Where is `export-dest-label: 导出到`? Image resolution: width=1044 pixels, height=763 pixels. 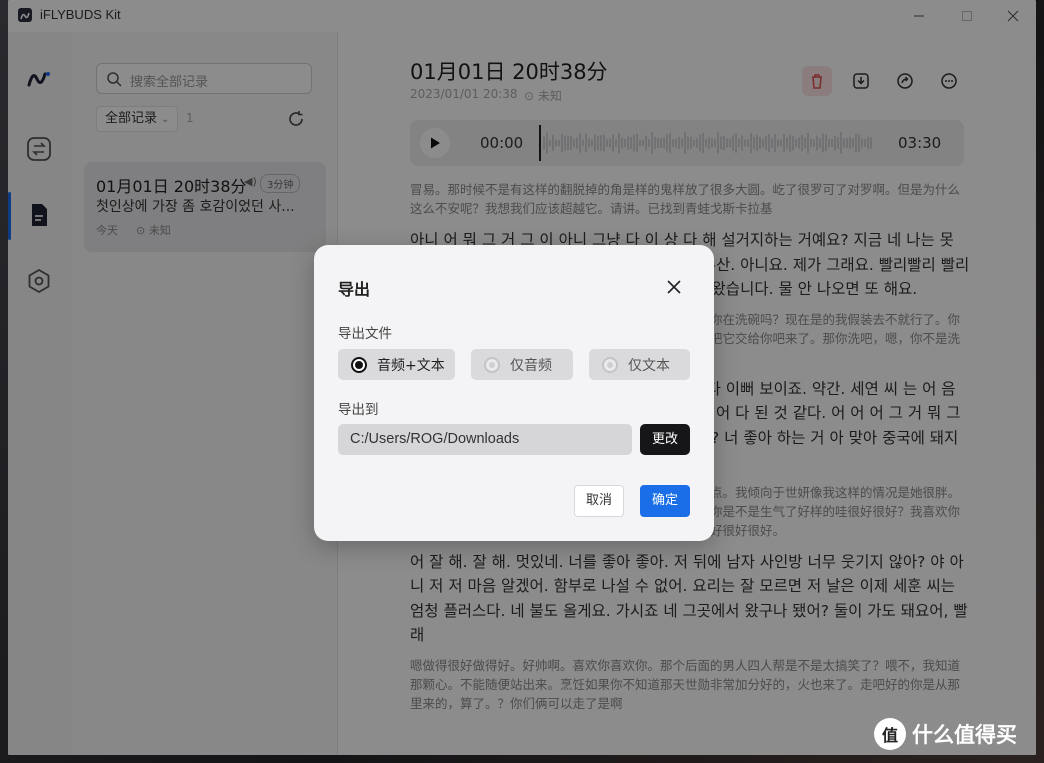
export-dest-label: 导出到 is located at coordinates (358, 410).